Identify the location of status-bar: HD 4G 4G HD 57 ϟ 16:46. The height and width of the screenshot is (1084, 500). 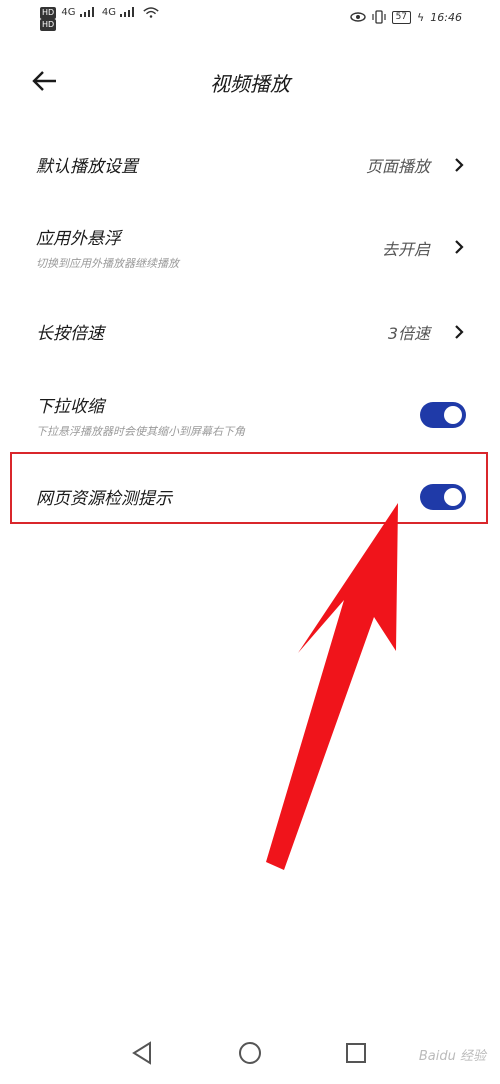
(250, 20).